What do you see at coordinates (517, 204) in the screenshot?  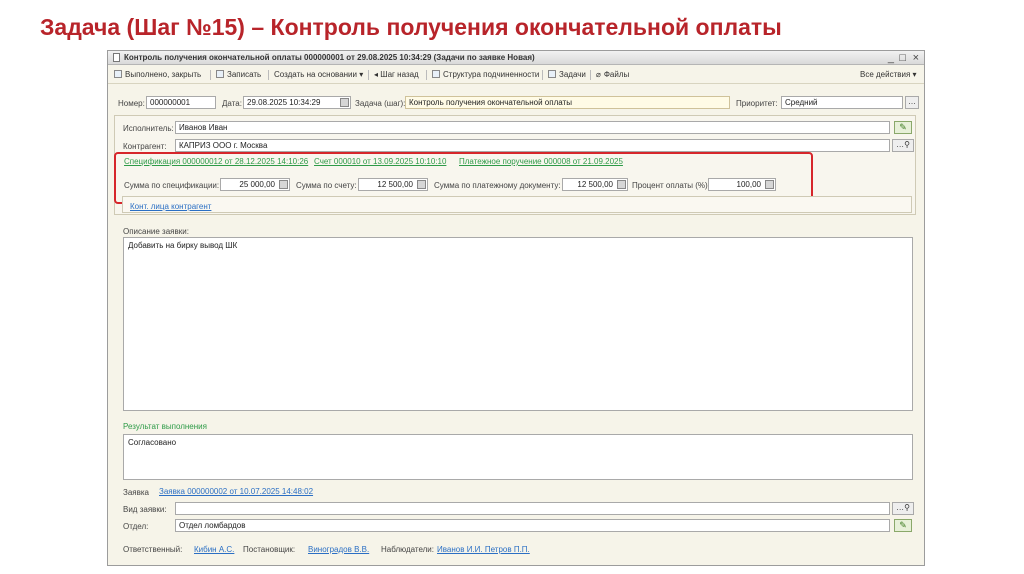 I see `contacts-panel` at bounding box center [517, 204].